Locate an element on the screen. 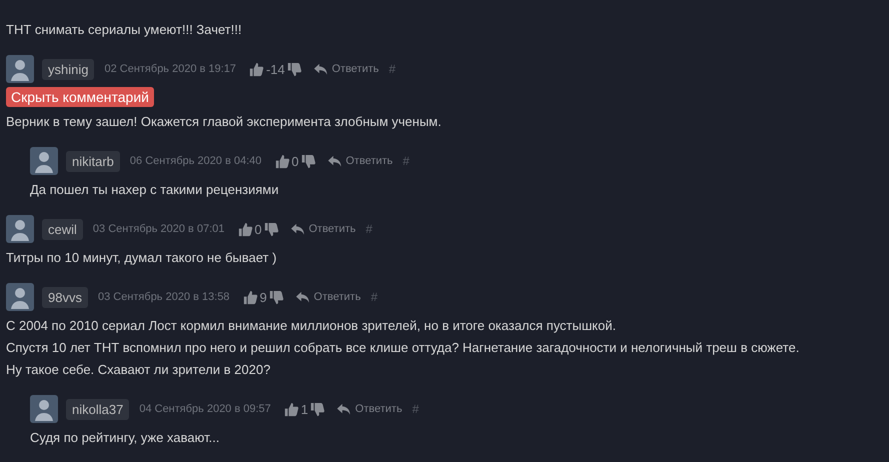 The width and height of the screenshot is (889, 462). comment-text: С 2004 по 2010 сериал Лост кормил внимание миллионов зрителей, но в итоге оказался пустышкой. is located at coordinates (311, 326).